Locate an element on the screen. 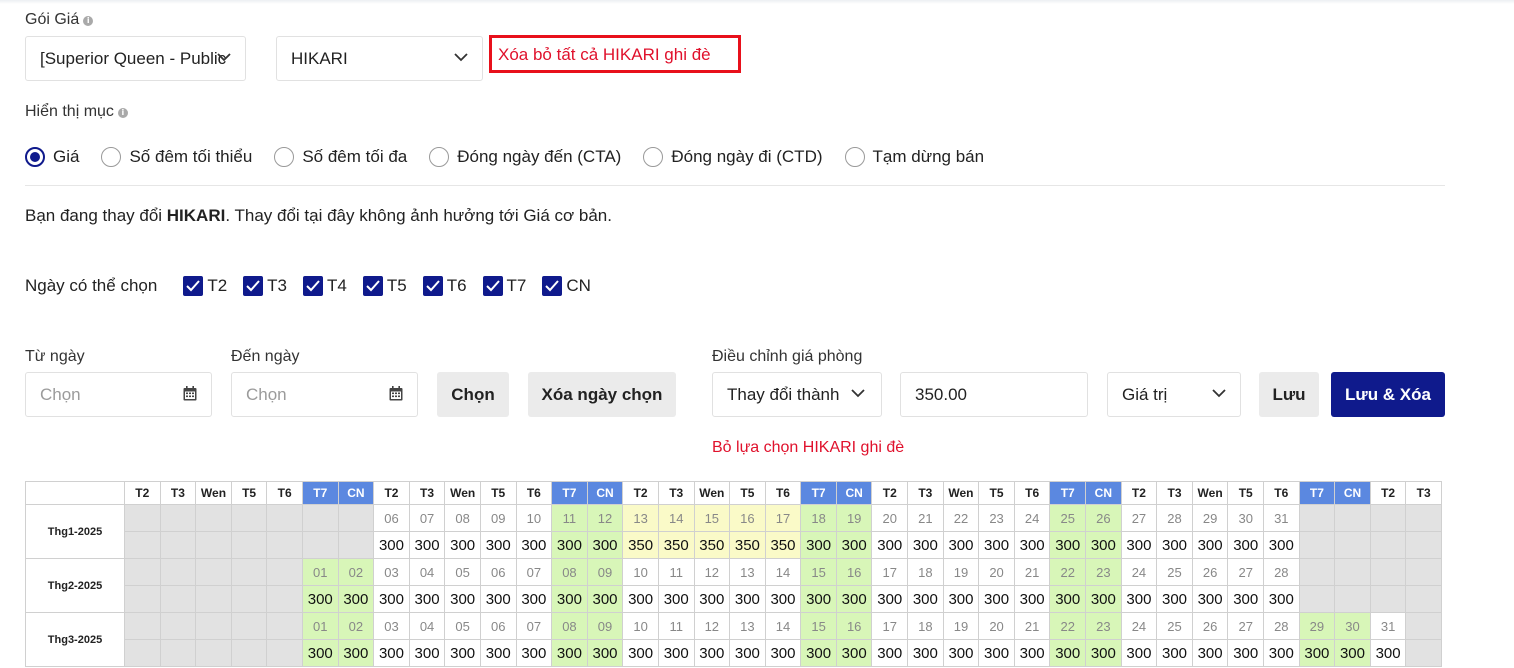 This screenshot has width=1514, height=668. day-number-cell: 07 is located at coordinates (427, 518).